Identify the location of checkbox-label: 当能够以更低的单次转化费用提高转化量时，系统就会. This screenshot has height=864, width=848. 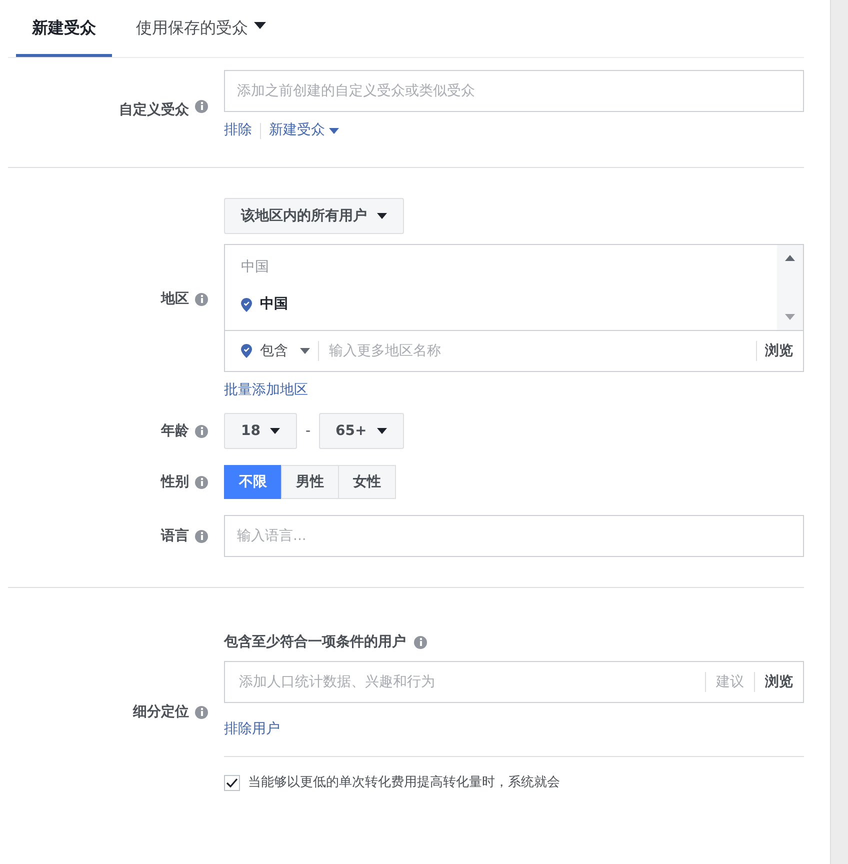
(404, 783).